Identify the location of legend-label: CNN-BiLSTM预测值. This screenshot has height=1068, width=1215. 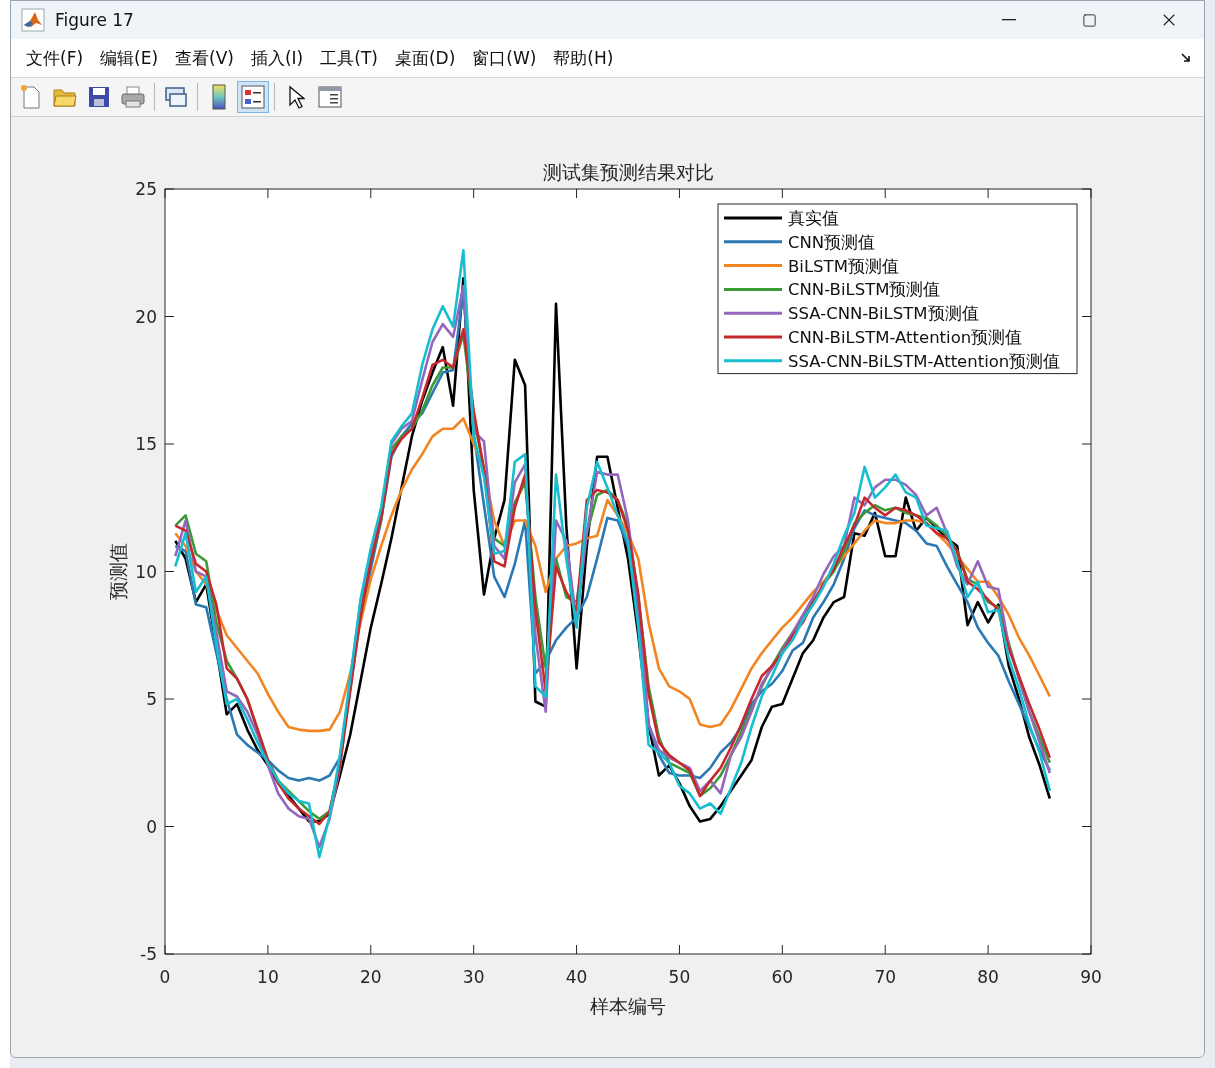
(864, 290).